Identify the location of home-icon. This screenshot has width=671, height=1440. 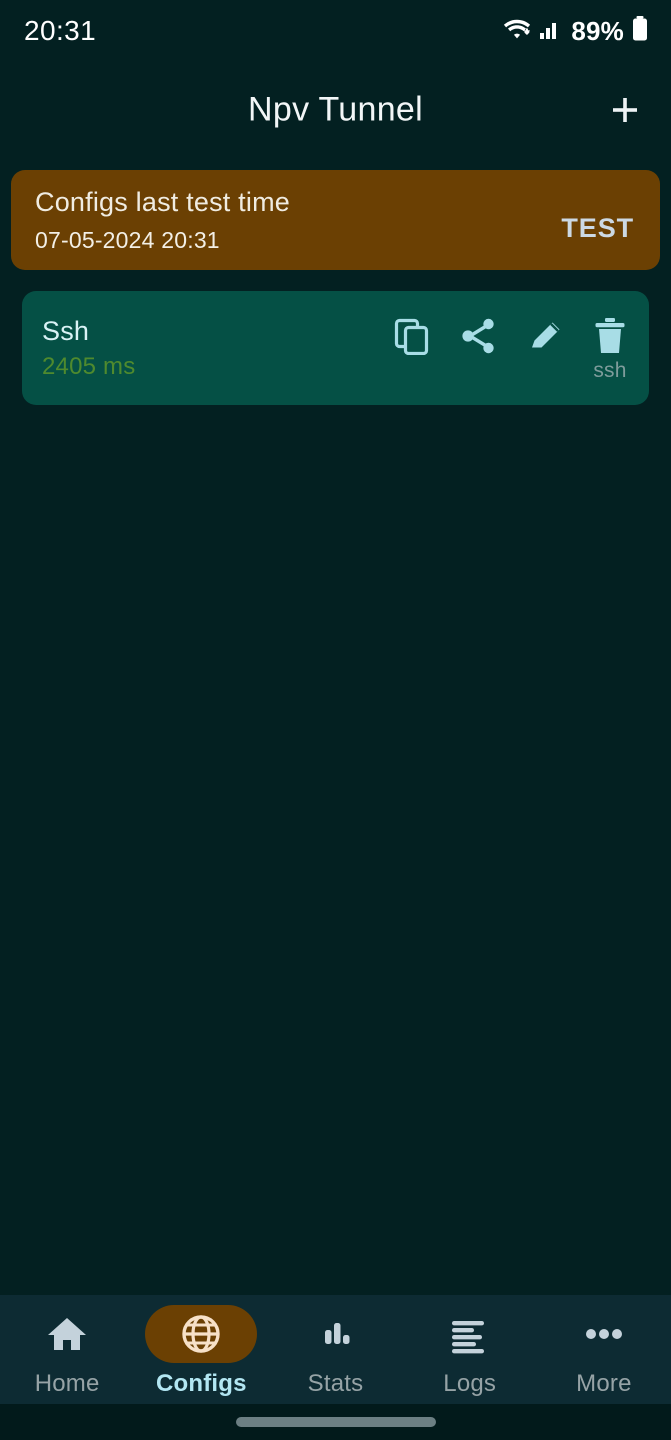
(67, 1334).